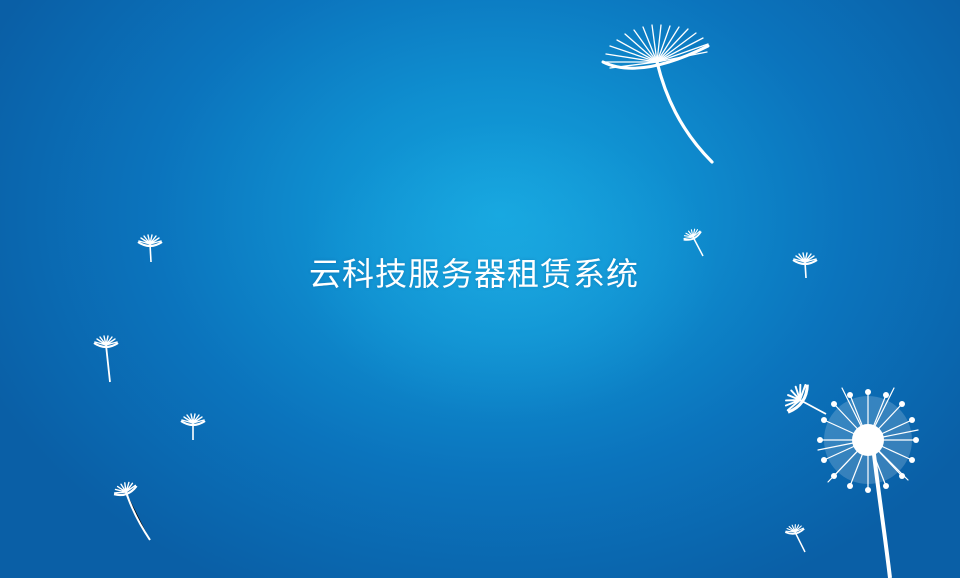 Image resolution: width=960 pixels, height=578 pixels. What do you see at coordinates (473, 274) in the screenshot?
I see `app-title: 云科技服务器租赁系统` at bounding box center [473, 274].